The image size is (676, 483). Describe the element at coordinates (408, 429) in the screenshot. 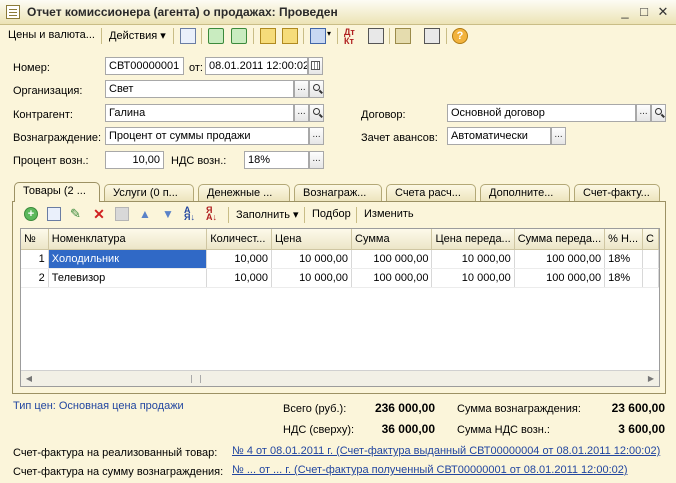

I see `vat-total-value: 36 000,00` at that location.